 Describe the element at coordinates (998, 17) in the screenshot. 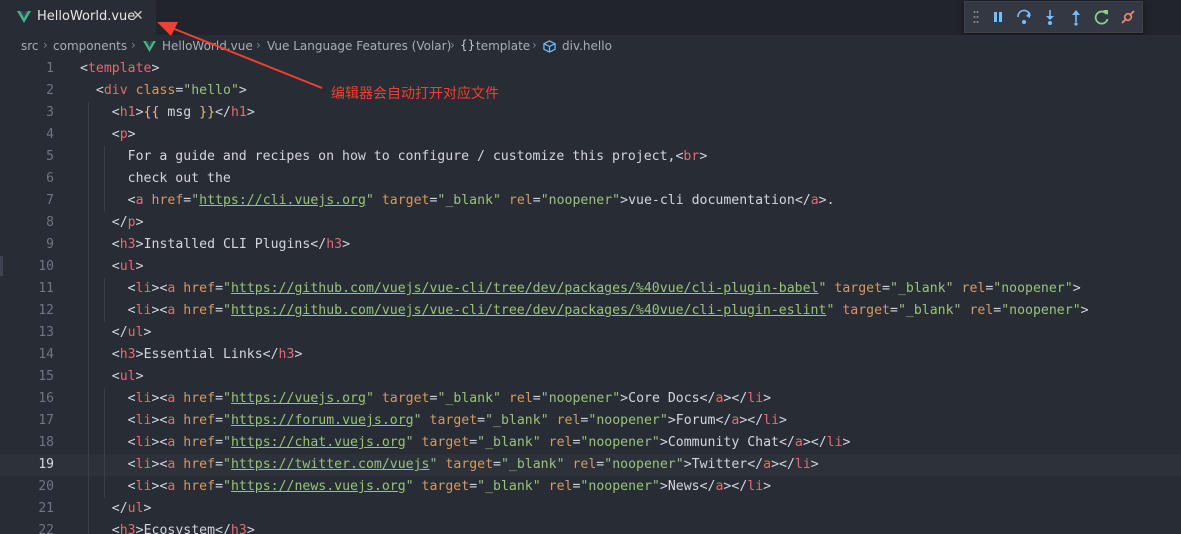

I see `pause-icon` at that location.